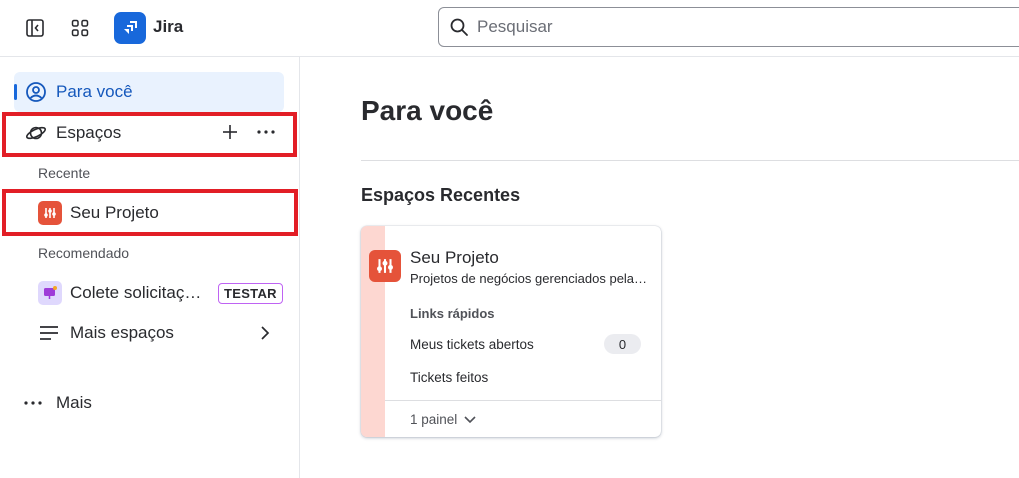 The image size is (1019, 478). What do you see at coordinates (122, 332) in the screenshot?
I see `sidebar-item-label: Mais espaços` at bounding box center [122, 332].